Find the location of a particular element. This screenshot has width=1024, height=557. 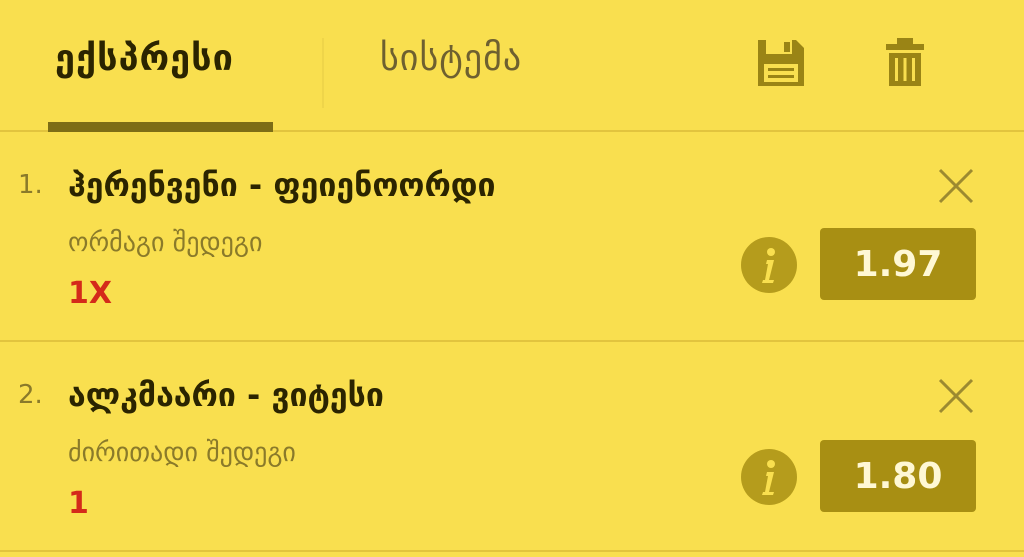

save-button is located at coordinates (781, 63).